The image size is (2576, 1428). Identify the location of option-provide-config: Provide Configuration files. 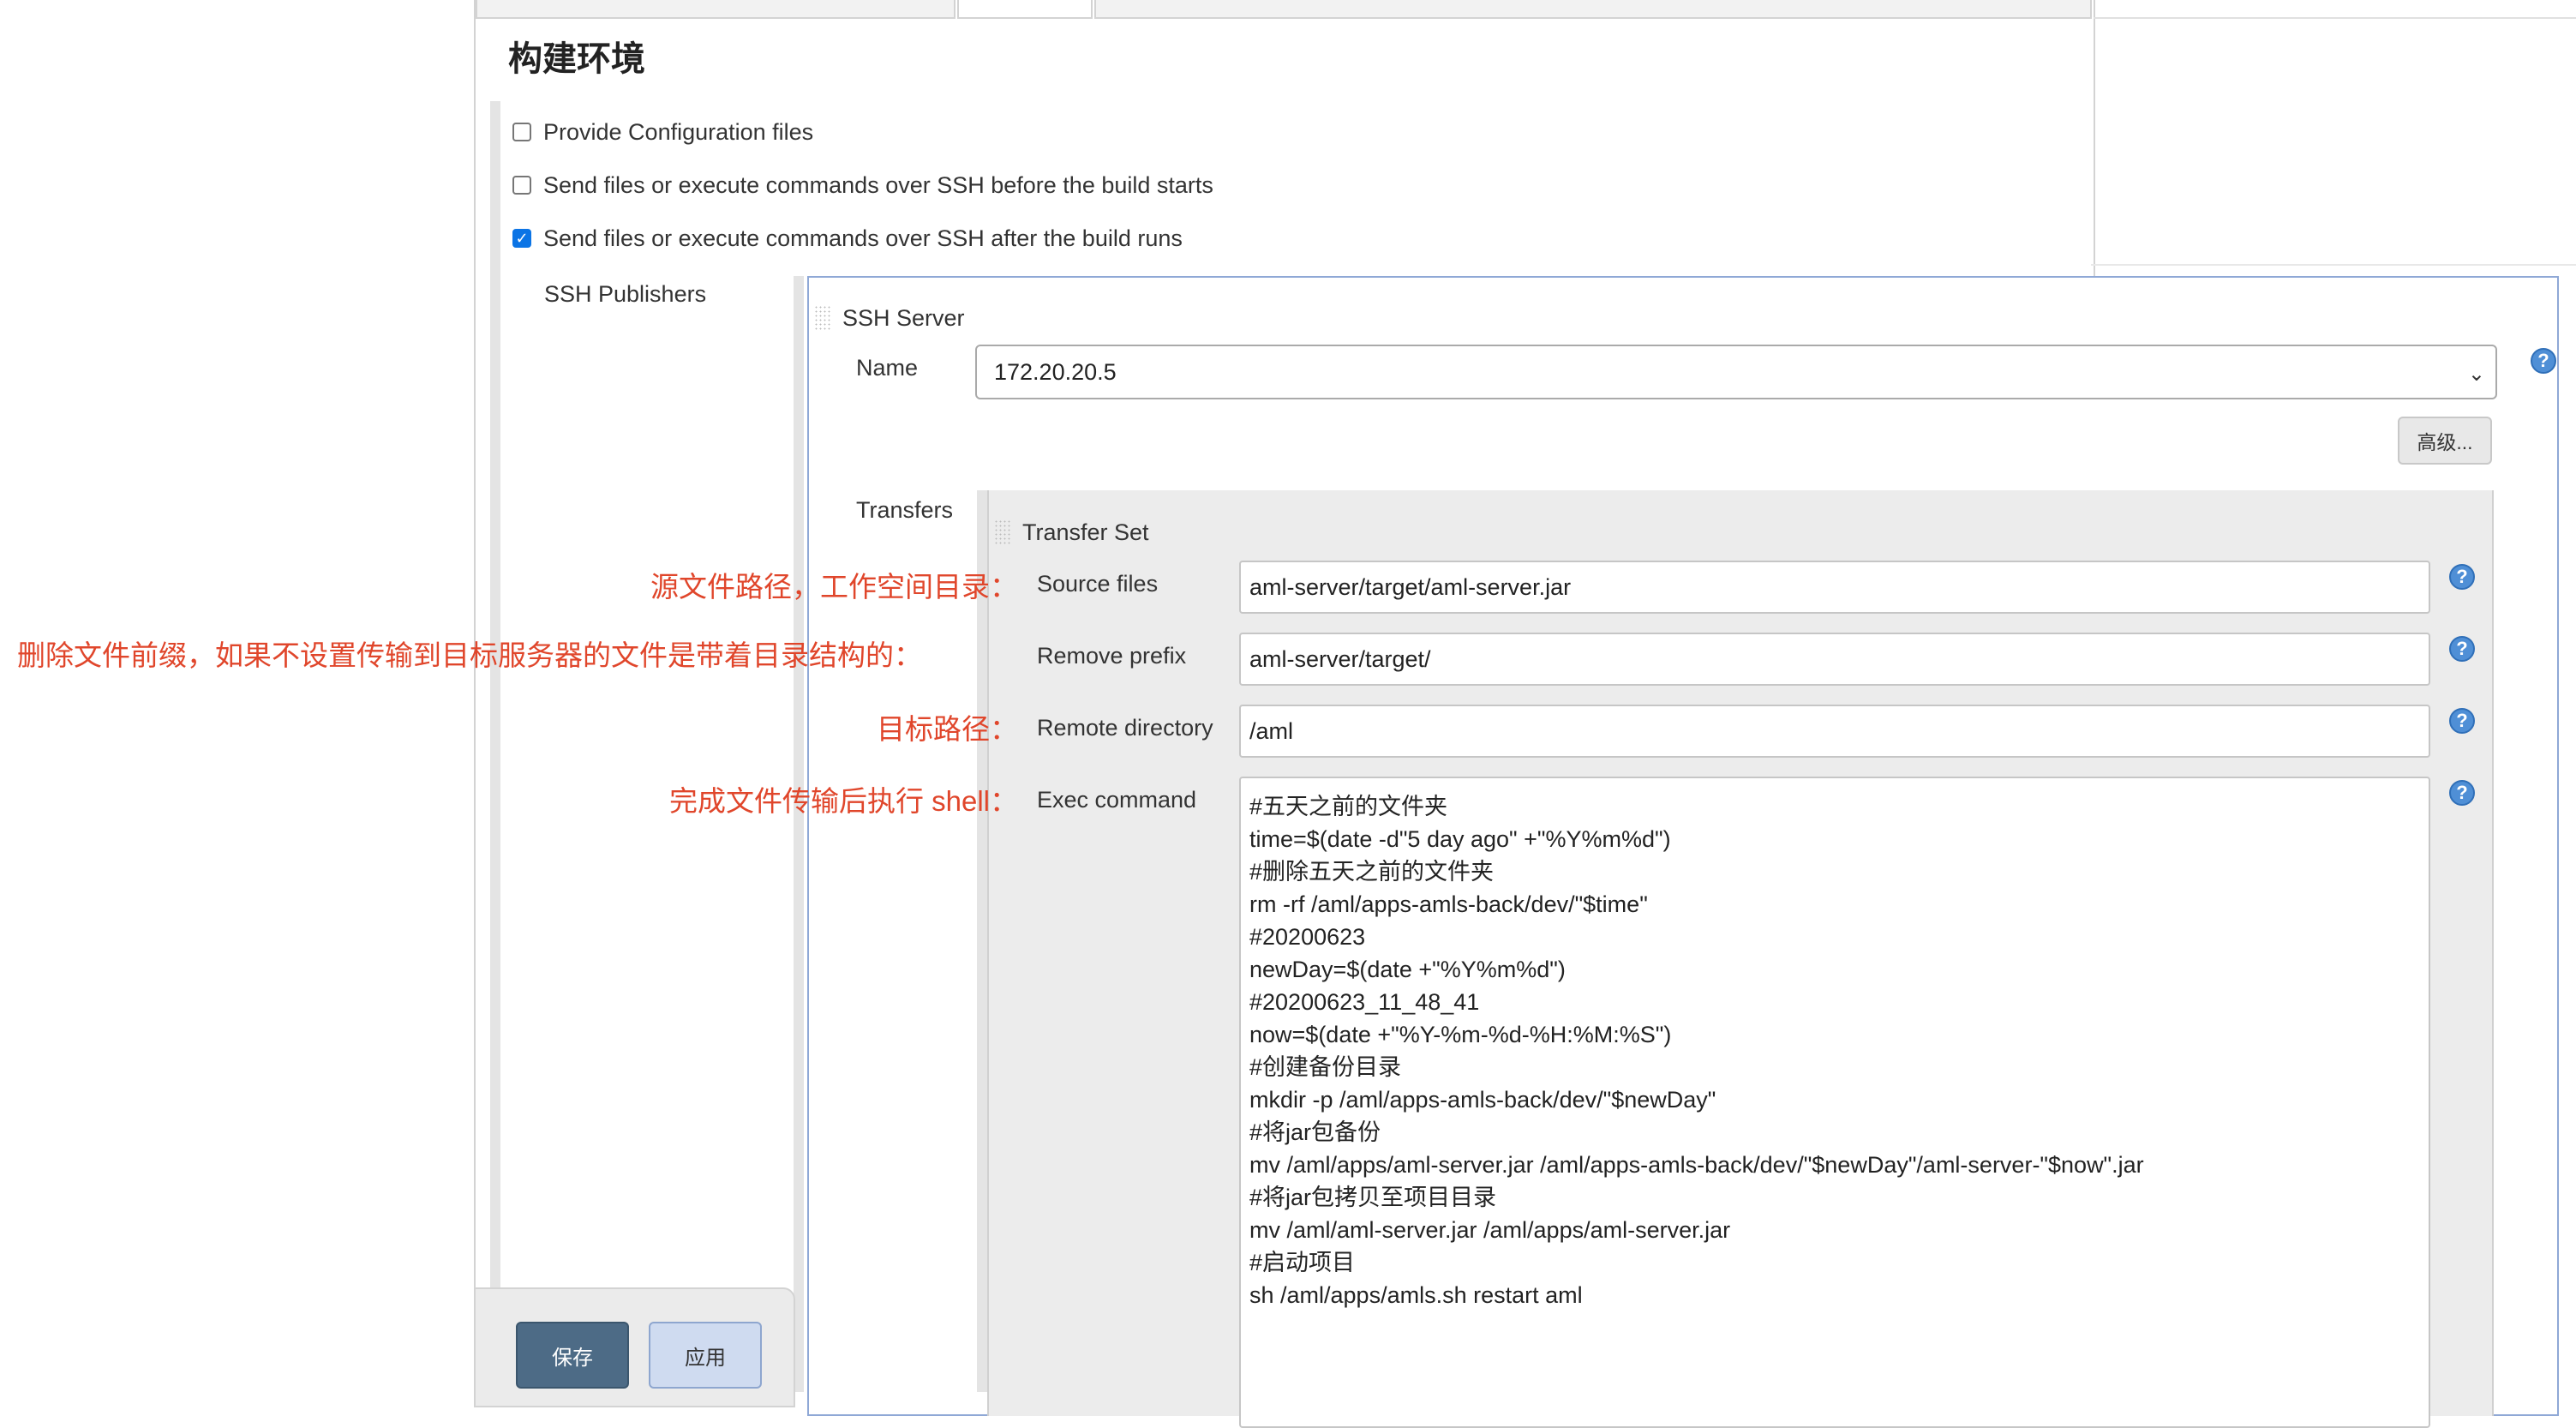
(662, 132).